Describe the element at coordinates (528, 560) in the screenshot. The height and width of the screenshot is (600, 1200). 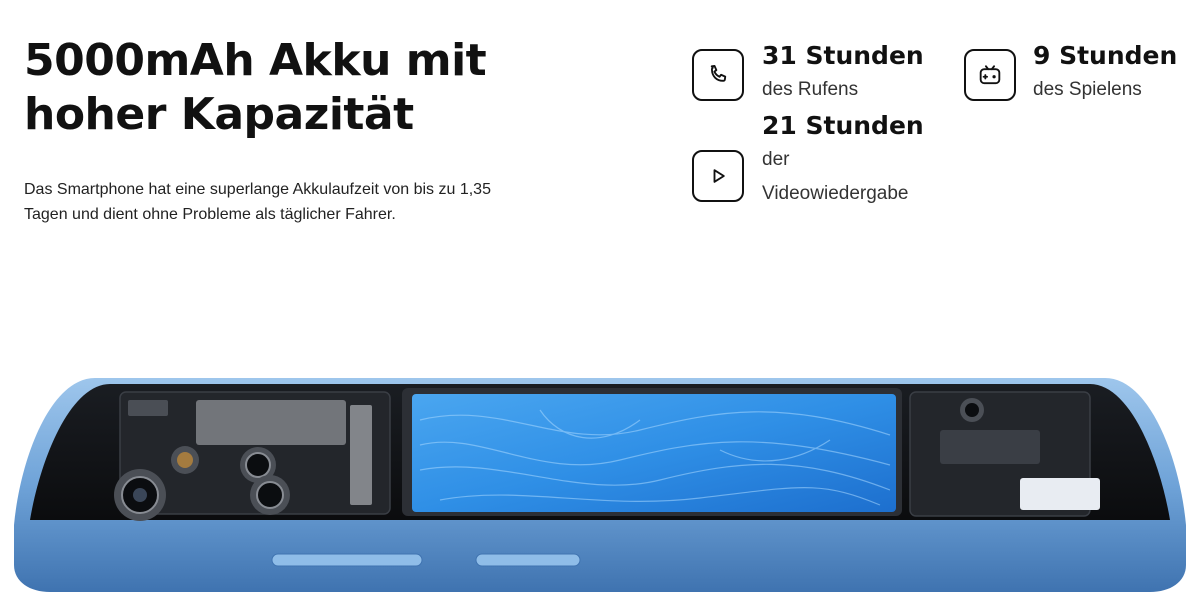
I see `power-button` at that location.